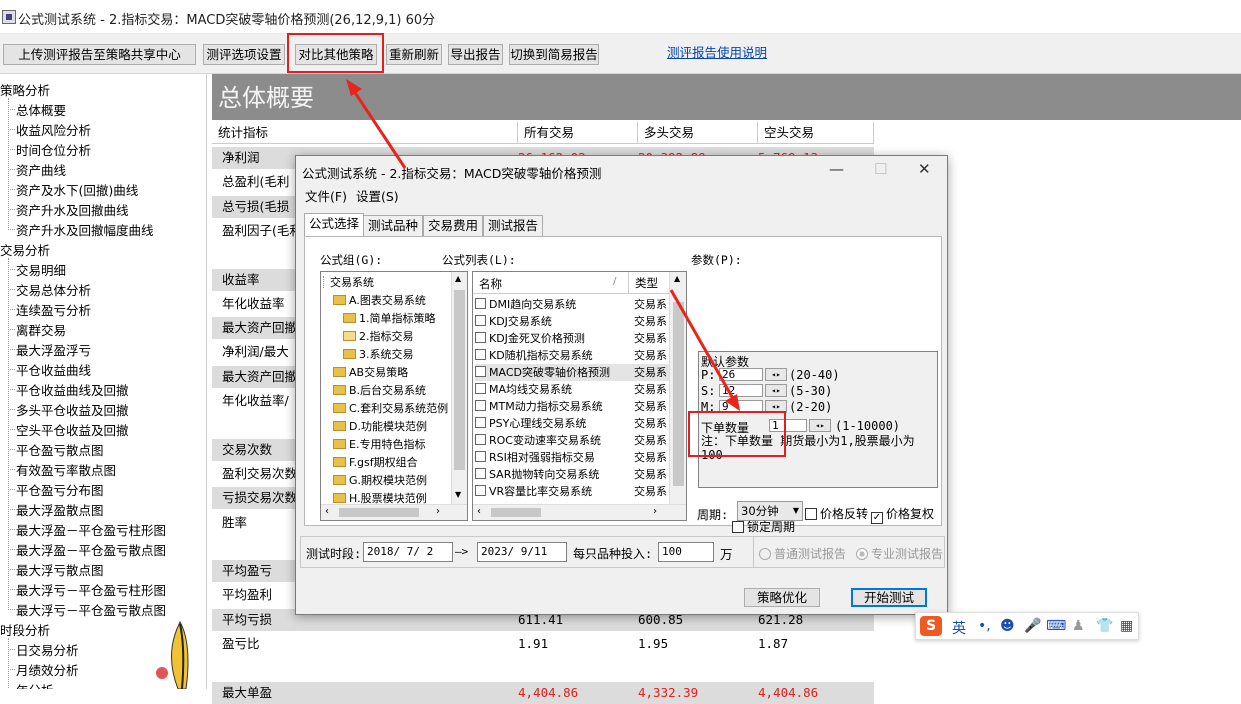 This screenshot has width=1241, height=704. What do you see at coordinates (354, 87) in the screenshot?
I see `arrow-head` at bounding box center [354, 87].